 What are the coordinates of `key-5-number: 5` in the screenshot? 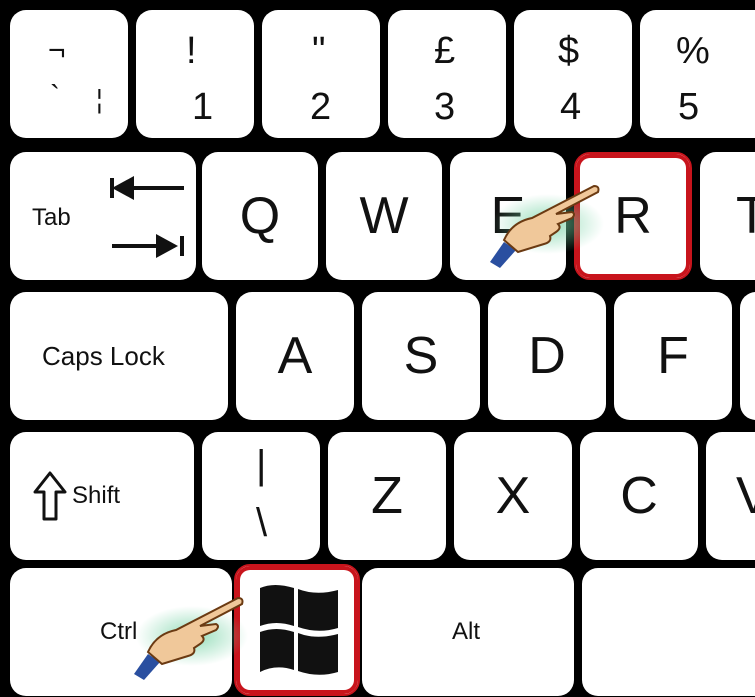 It's located at (689, 107).